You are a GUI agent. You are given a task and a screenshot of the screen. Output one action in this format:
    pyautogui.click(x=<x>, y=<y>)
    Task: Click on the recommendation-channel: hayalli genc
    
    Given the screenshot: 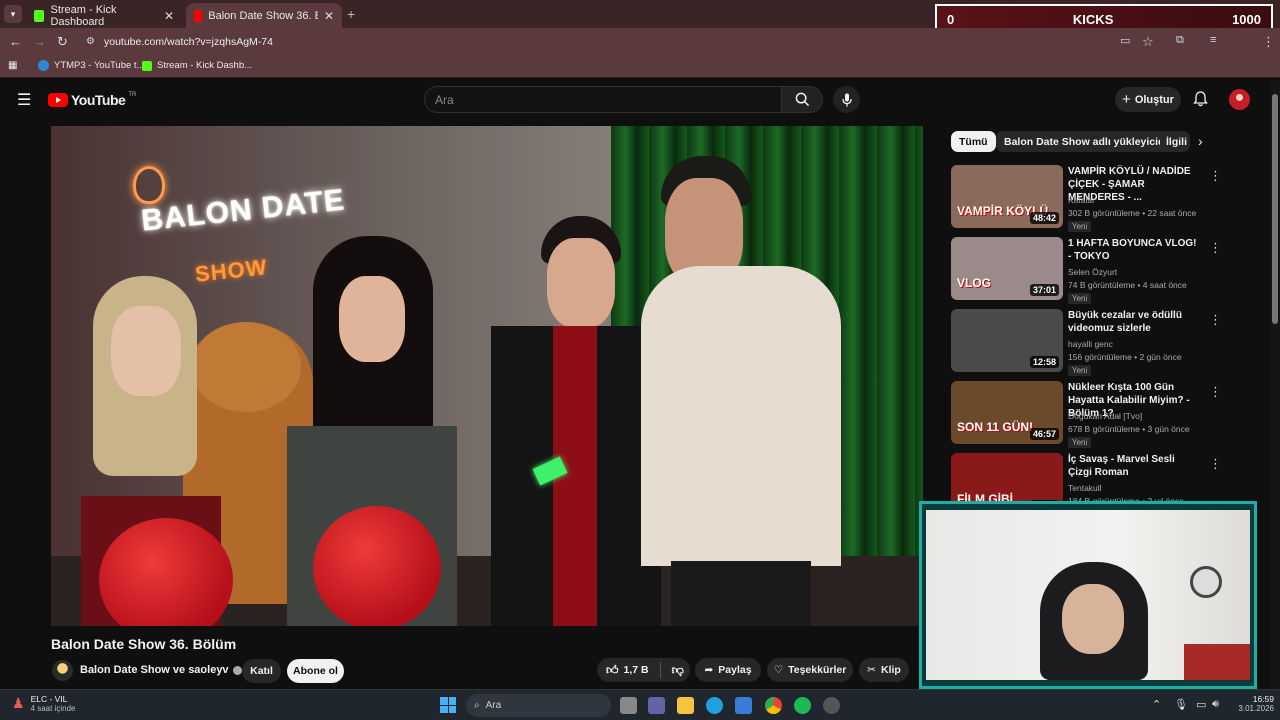 What is the action you would take?
    pyautogui.click(x=1090, y=344)
    